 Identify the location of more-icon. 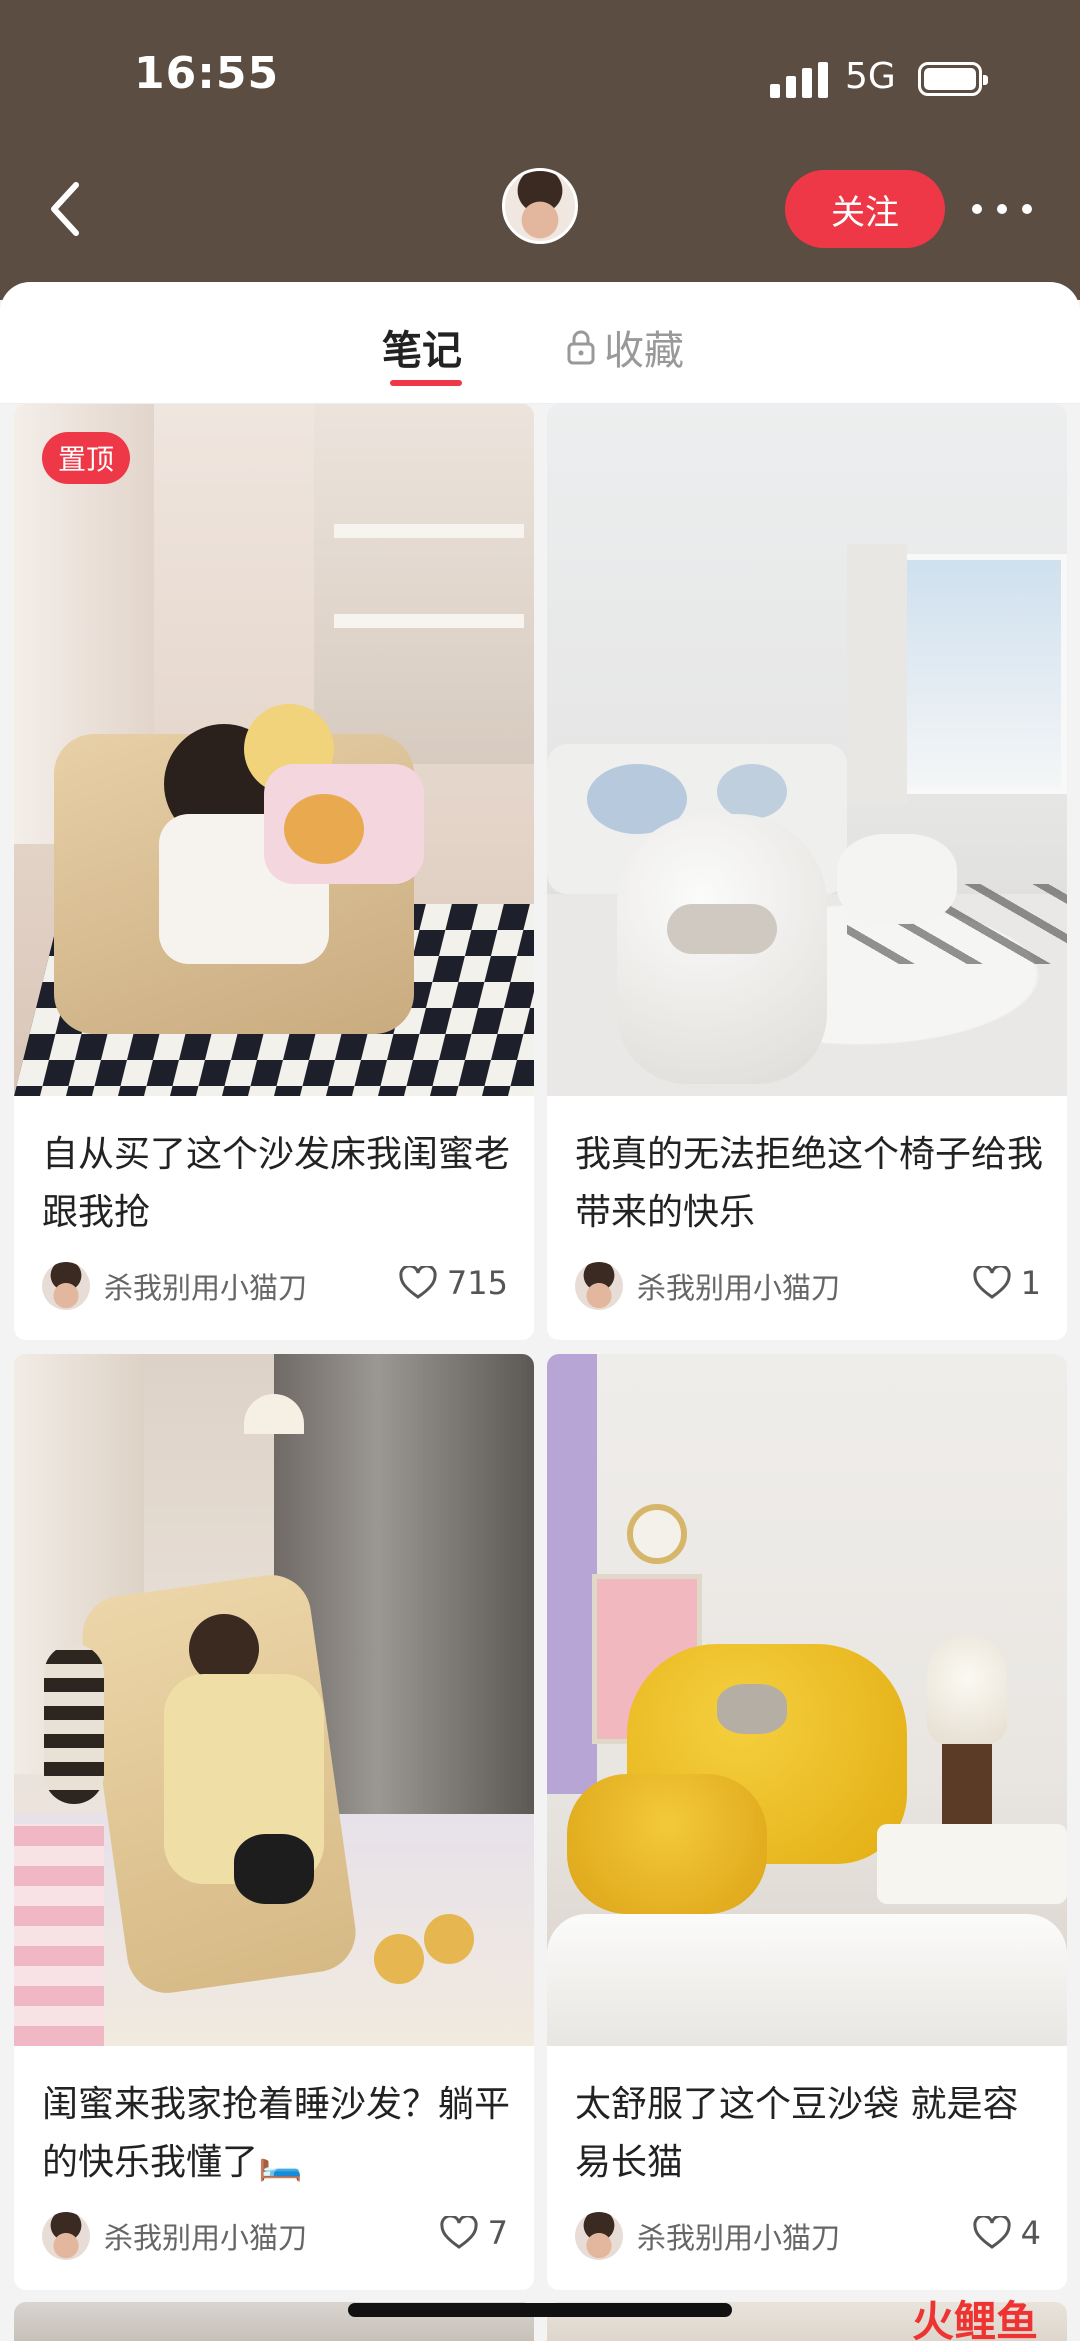
(1002, 209).